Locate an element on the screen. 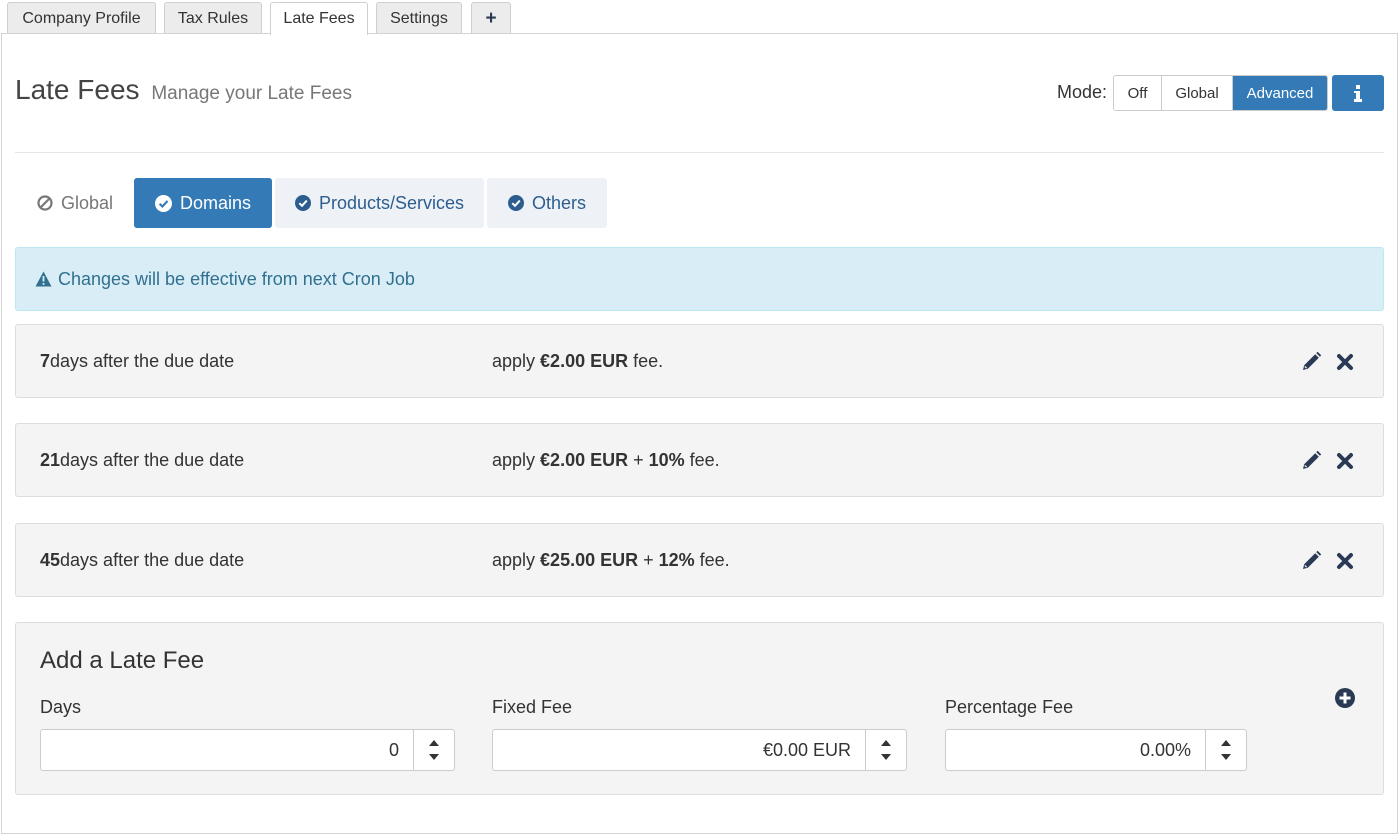 This screenshot has width=1399, height=835. mode-off-button: Off is located at coordinates (1138, 93).